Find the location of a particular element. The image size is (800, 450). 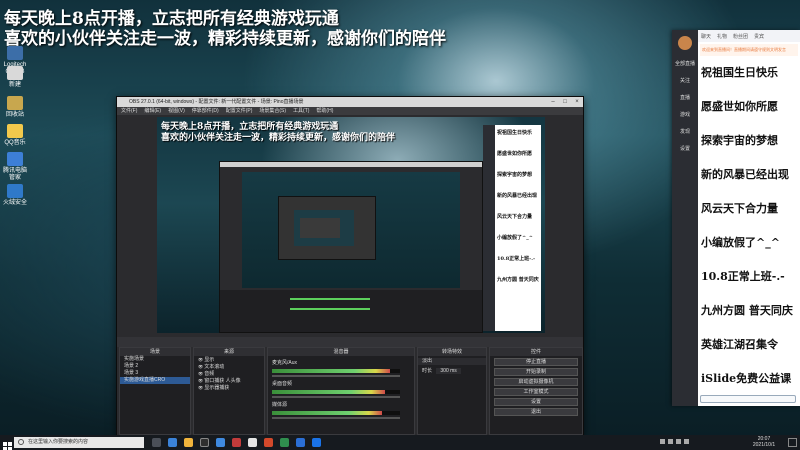

close-icon: × is located at coordinates (577, 102).